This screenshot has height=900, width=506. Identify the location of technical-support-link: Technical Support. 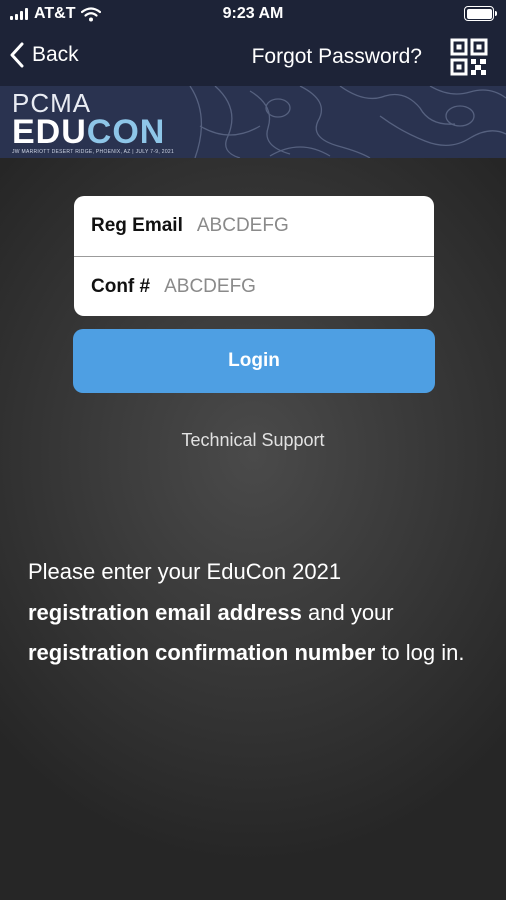
(253, 440).